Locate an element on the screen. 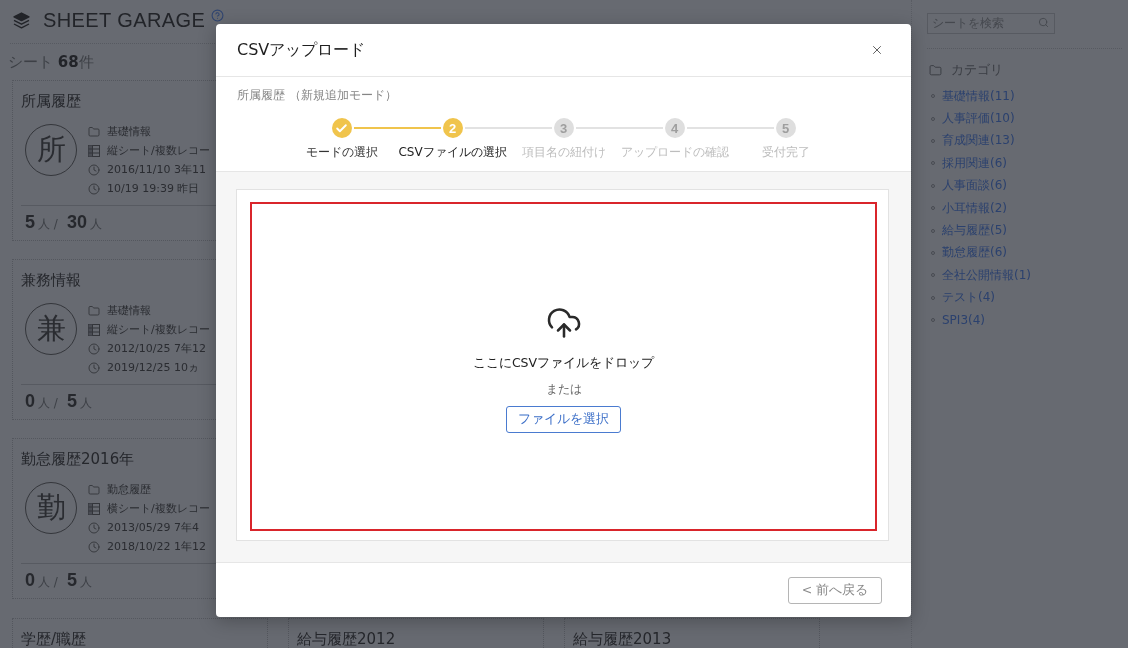  sheet-card: 給与履歴2012 is located at coordinates (416, 633).